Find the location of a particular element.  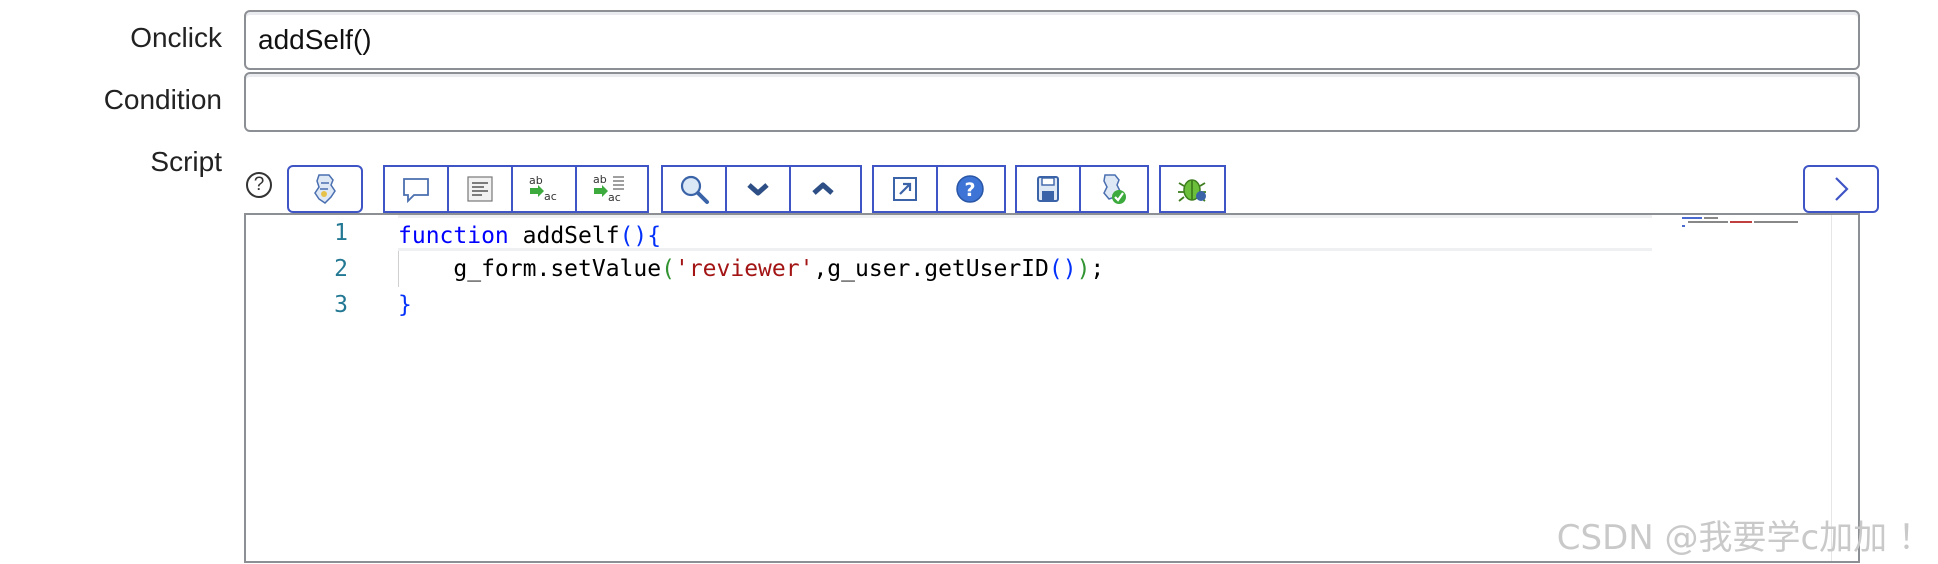

fullscreen-button is located at coordinates (906, 189).